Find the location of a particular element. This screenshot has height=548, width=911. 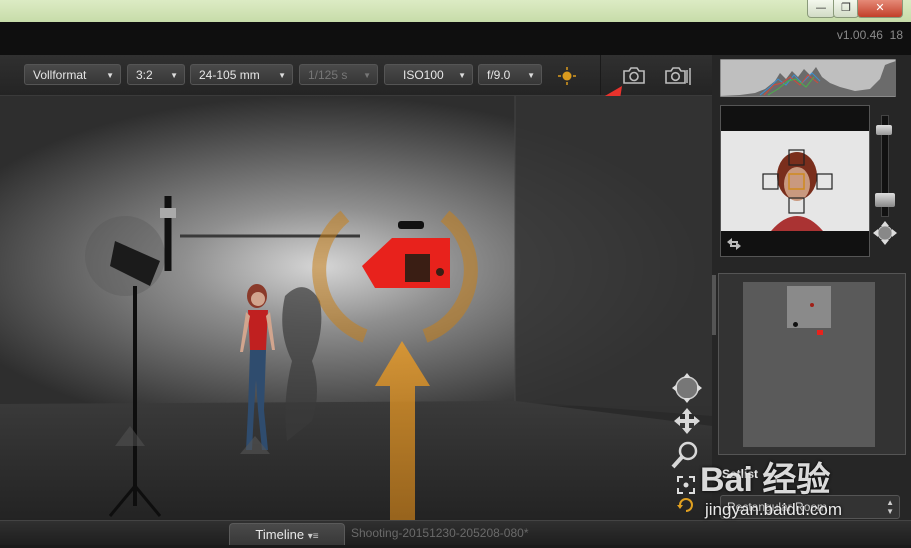

lens-value: 24-105 mm is located at coordinates (229, 75).